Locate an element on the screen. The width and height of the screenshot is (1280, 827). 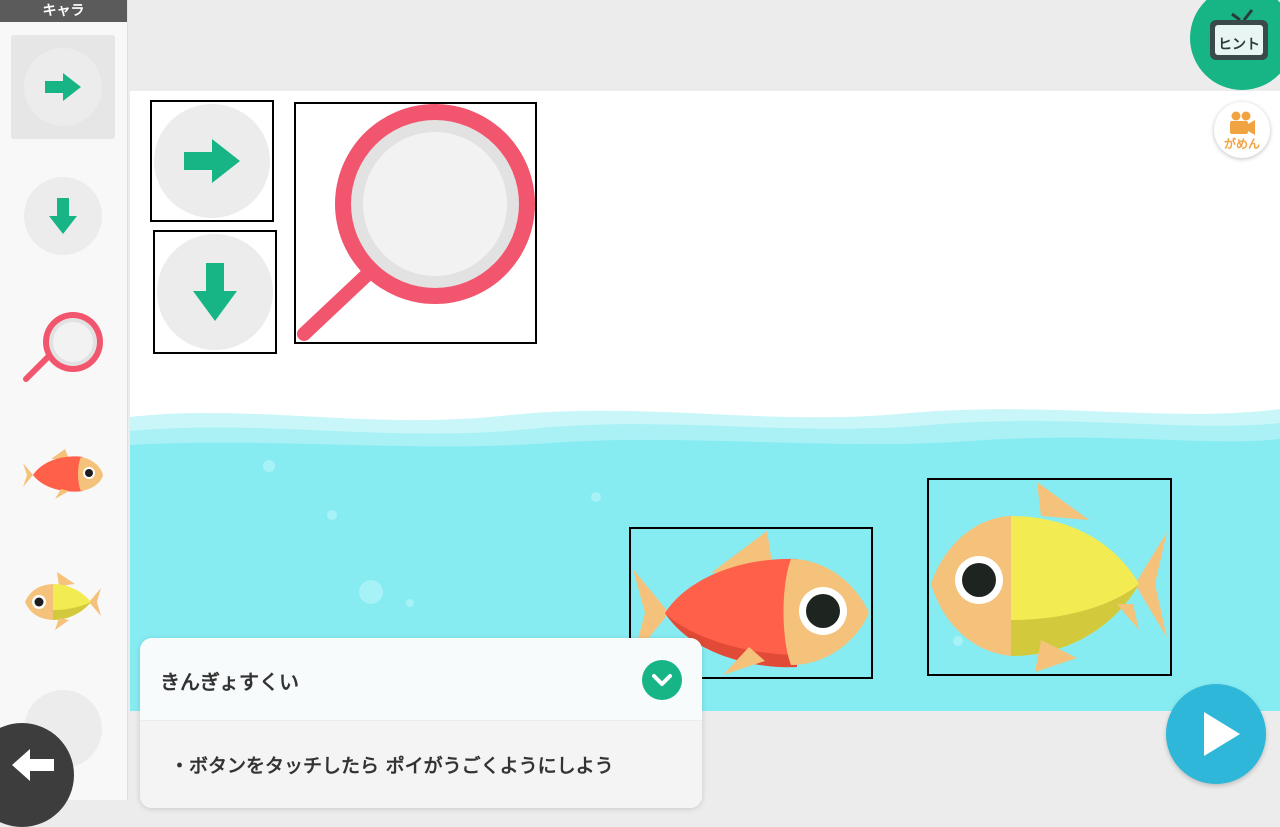
red-fish-icon is located at coordinates (63, 474).